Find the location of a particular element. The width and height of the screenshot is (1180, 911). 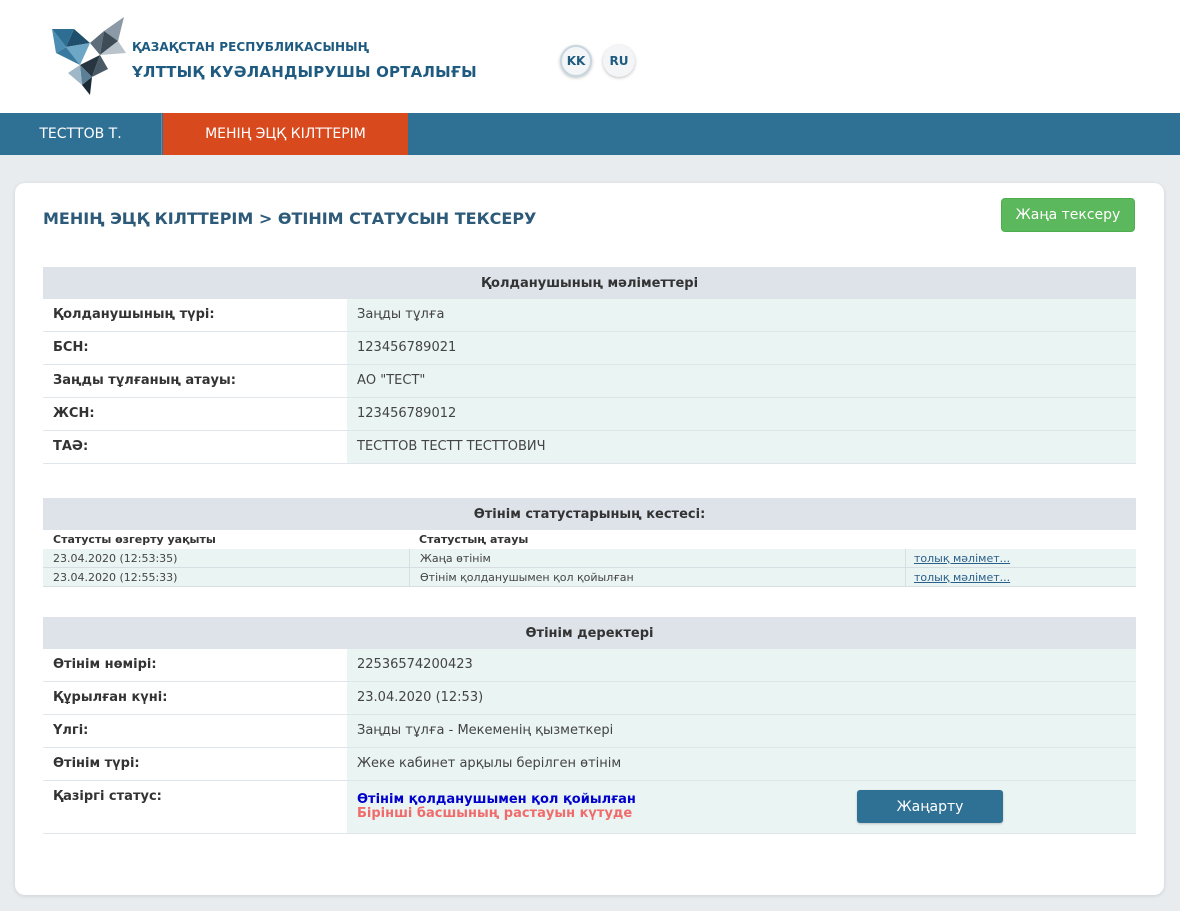

row-label: Заңды тұлғаның атауы: is located at coordinates (195, 381).